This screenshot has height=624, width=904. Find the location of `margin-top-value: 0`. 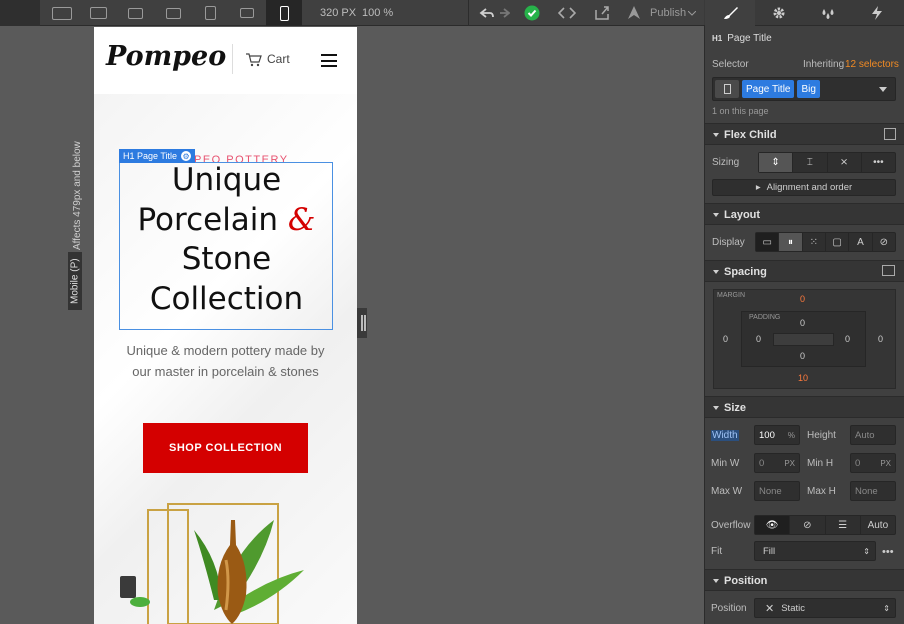

margin-top-value: 0 is located at coordinates (802, 299).